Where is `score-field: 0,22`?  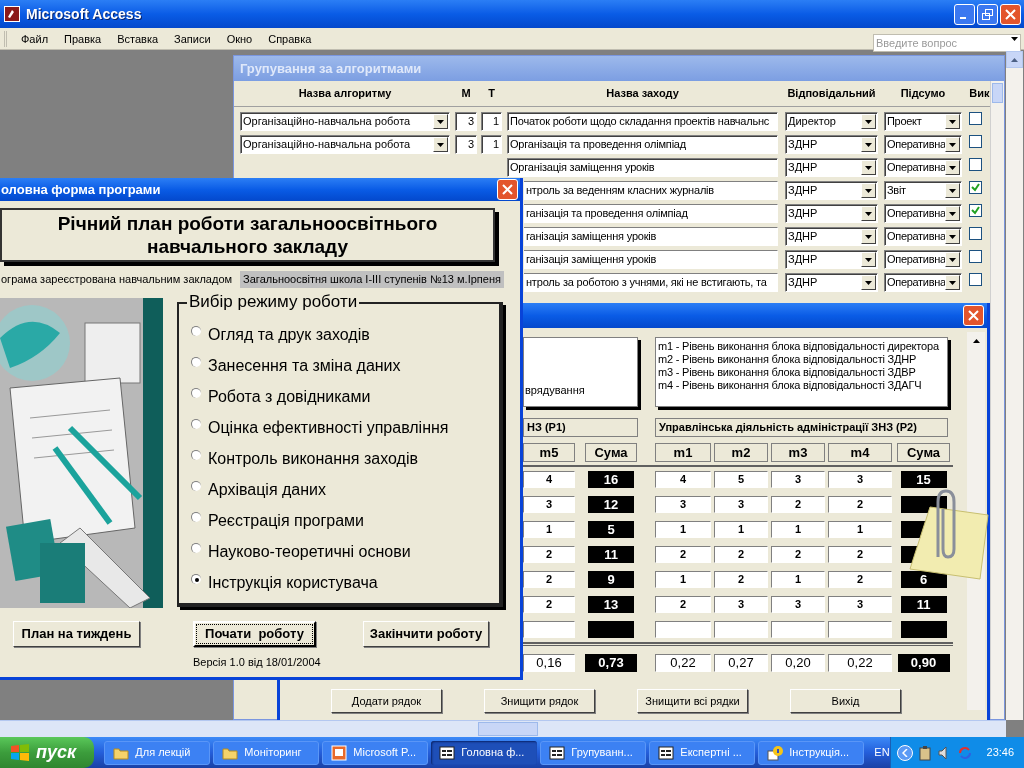 score-field: 0,22 is located at coordinates (683, 663).